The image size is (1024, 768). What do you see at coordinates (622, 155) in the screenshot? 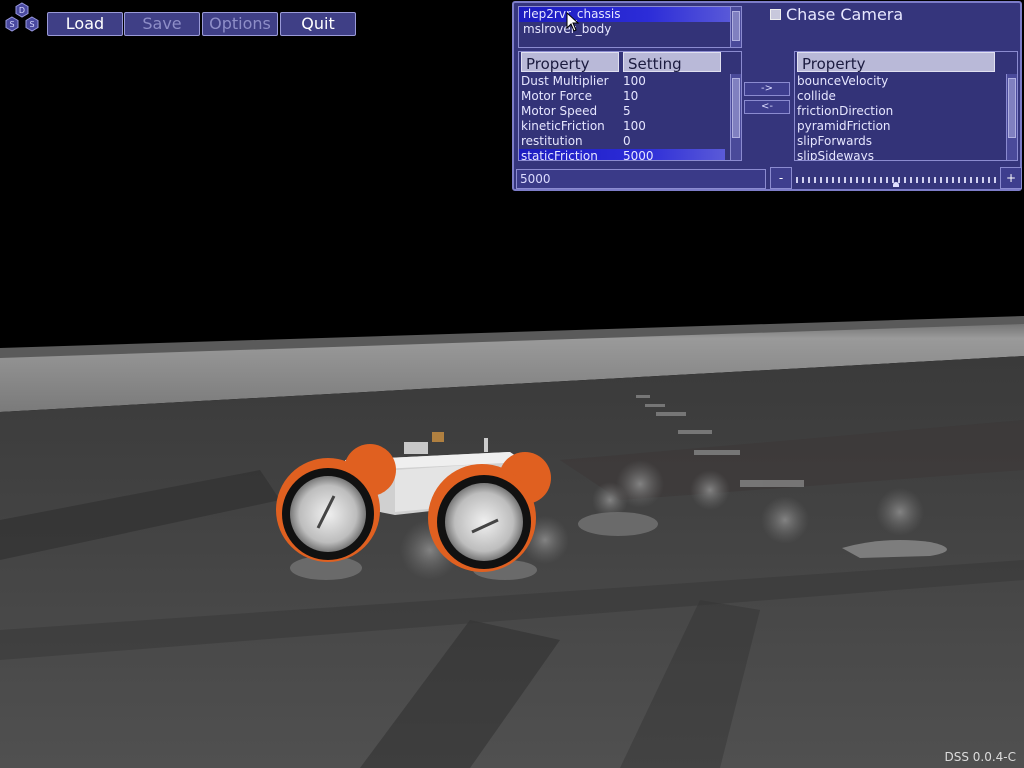
I see `property-row: staticFriction 5000` at bounding box center [622, 155].